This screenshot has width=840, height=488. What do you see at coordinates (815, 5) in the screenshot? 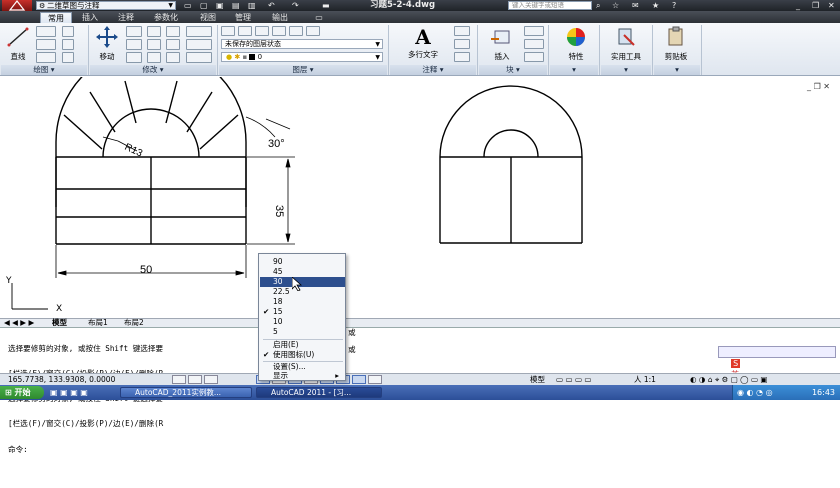
I see `restore-icon: ❐` at bounding box center [815, 5].